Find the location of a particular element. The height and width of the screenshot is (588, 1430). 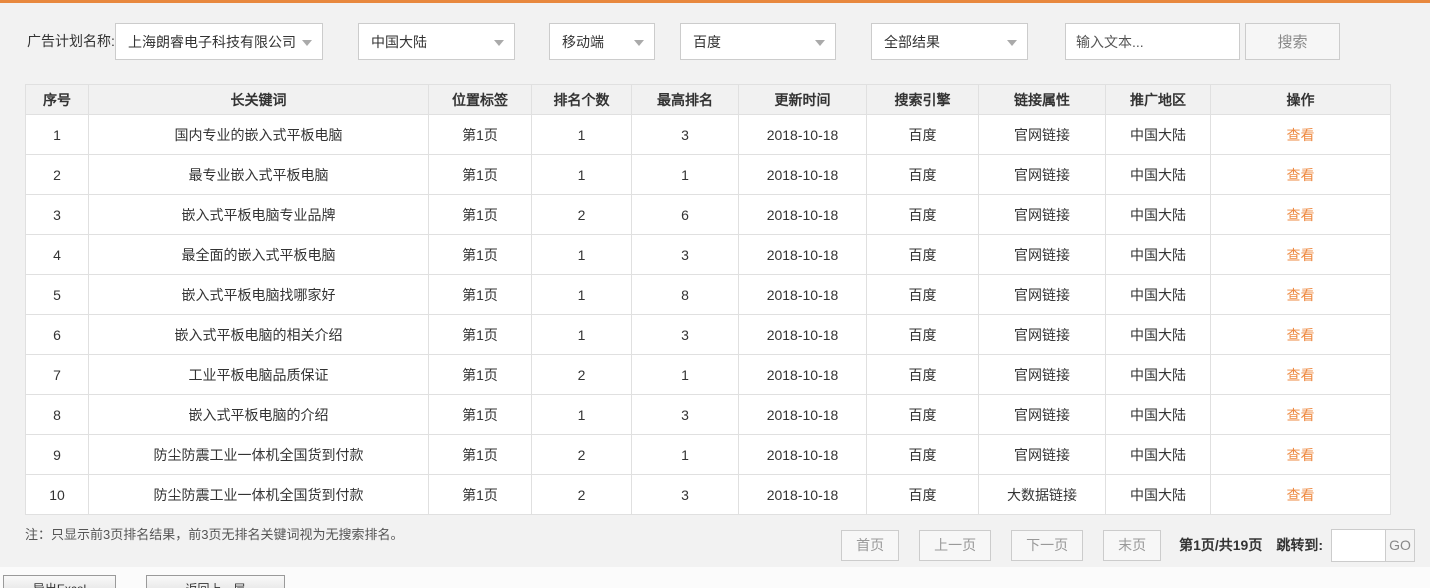

go-button: GO is located at coordinates (1400, 545).